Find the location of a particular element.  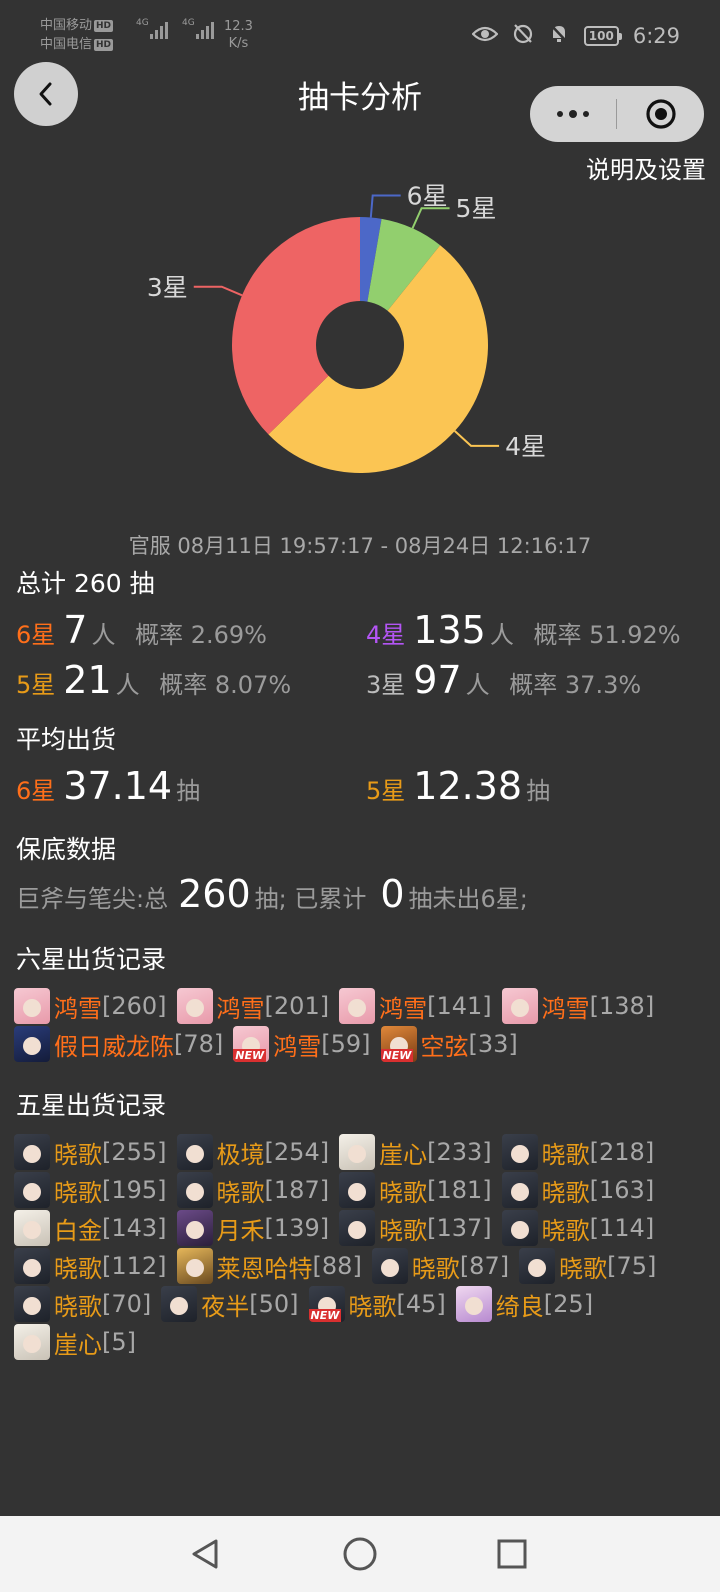

eye-icon is located at coordinates (485, 36).